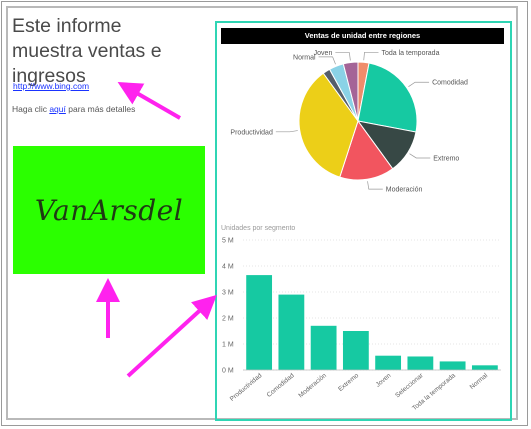 The width and height of the screenshot is (531, 429). I want to click on y-tick-label: 5 M, so click(228, 241).